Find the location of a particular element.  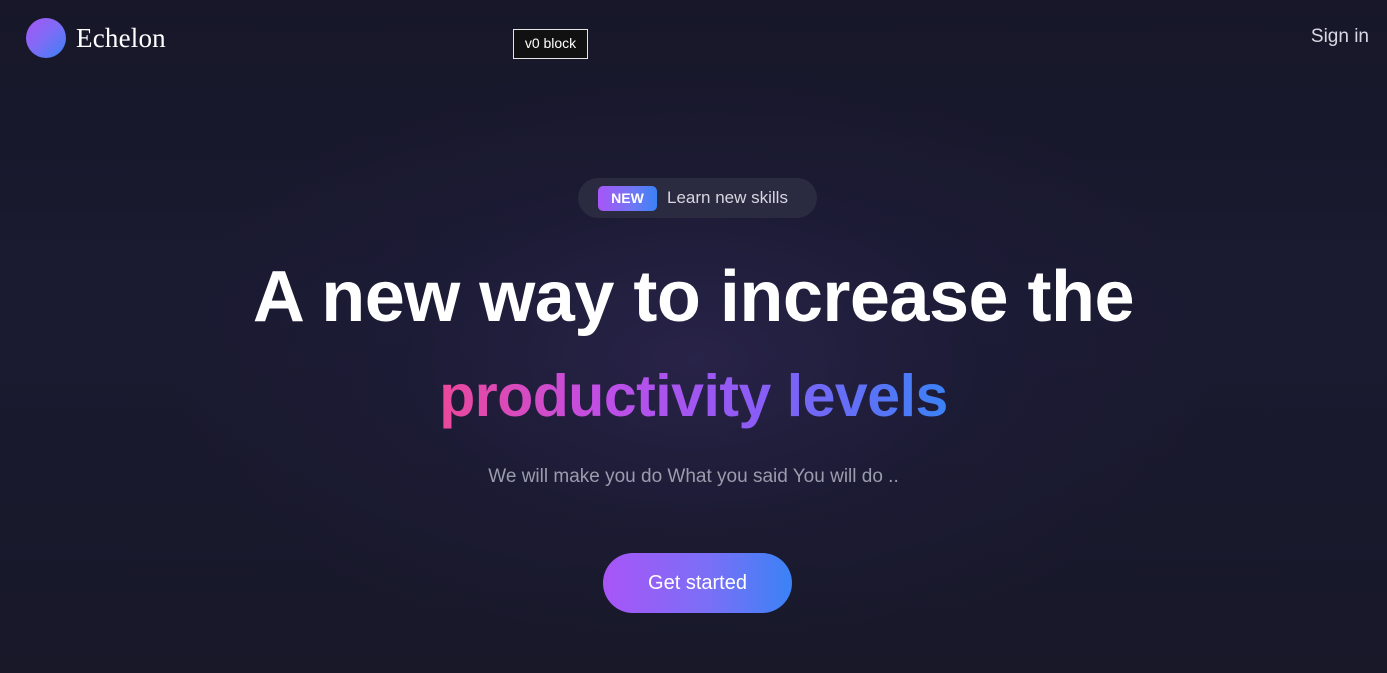

announcement-text: Learn new skills is located at coordinates (727, 197).